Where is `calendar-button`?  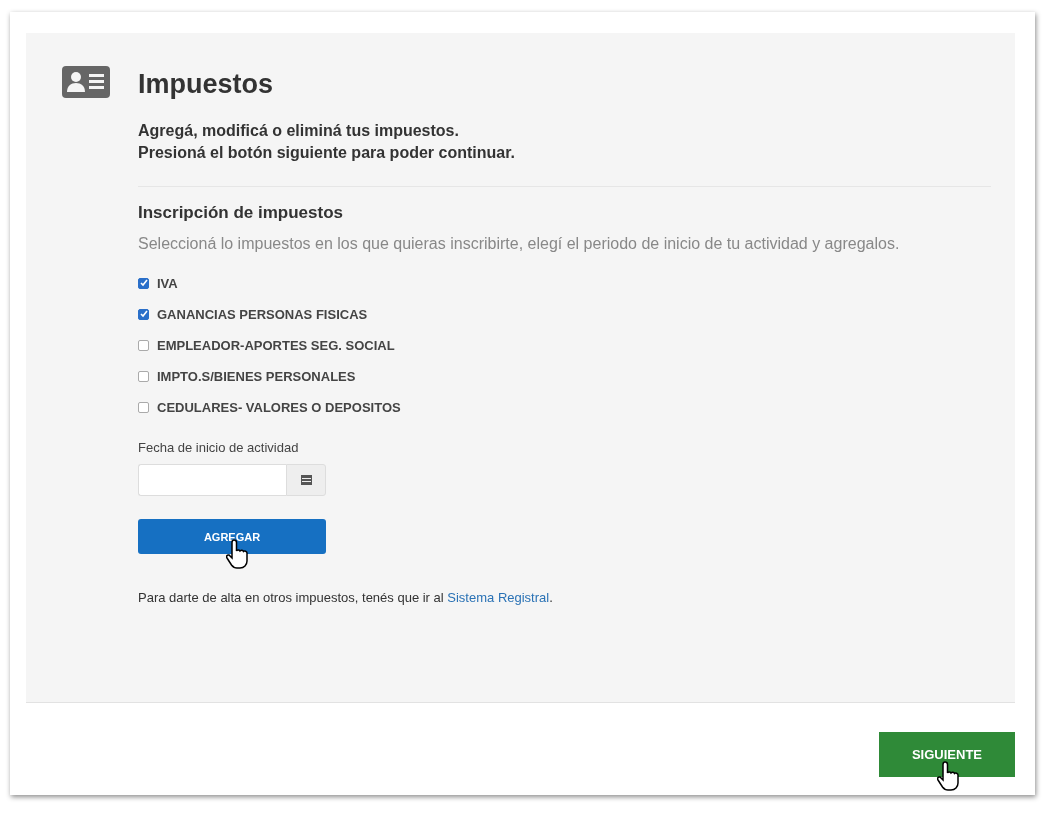
calendar-button is located at coordinates (306, 480).